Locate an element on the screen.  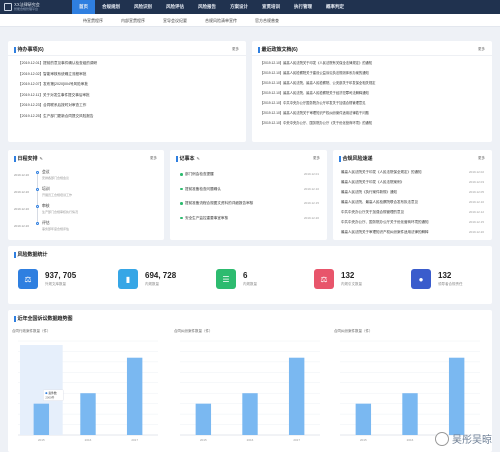
tooltip-dot-icon is located at coordinates (46, 393).